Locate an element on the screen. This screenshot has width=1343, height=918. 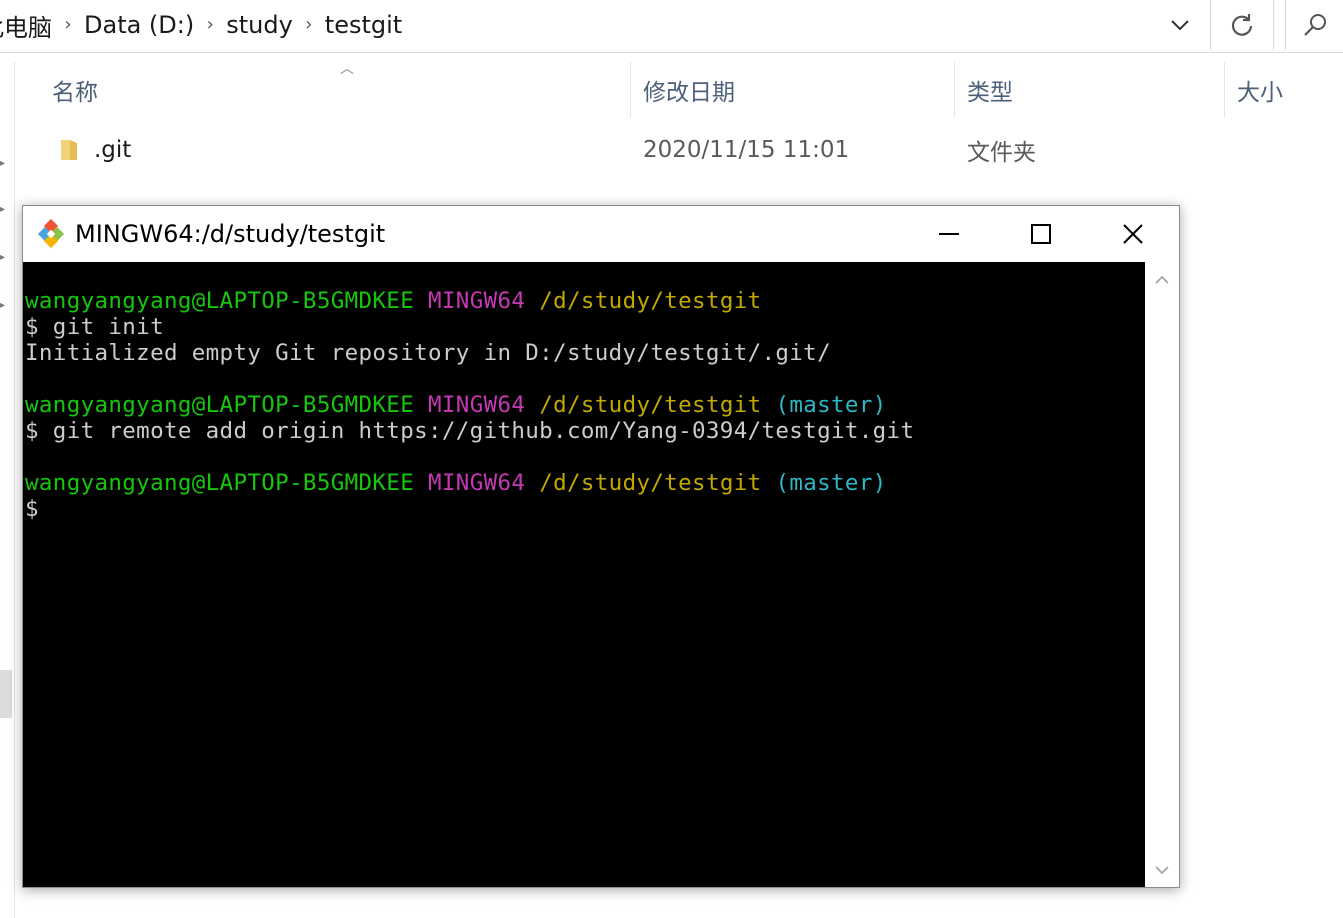
search-box is located at coordinates (1314, 25).